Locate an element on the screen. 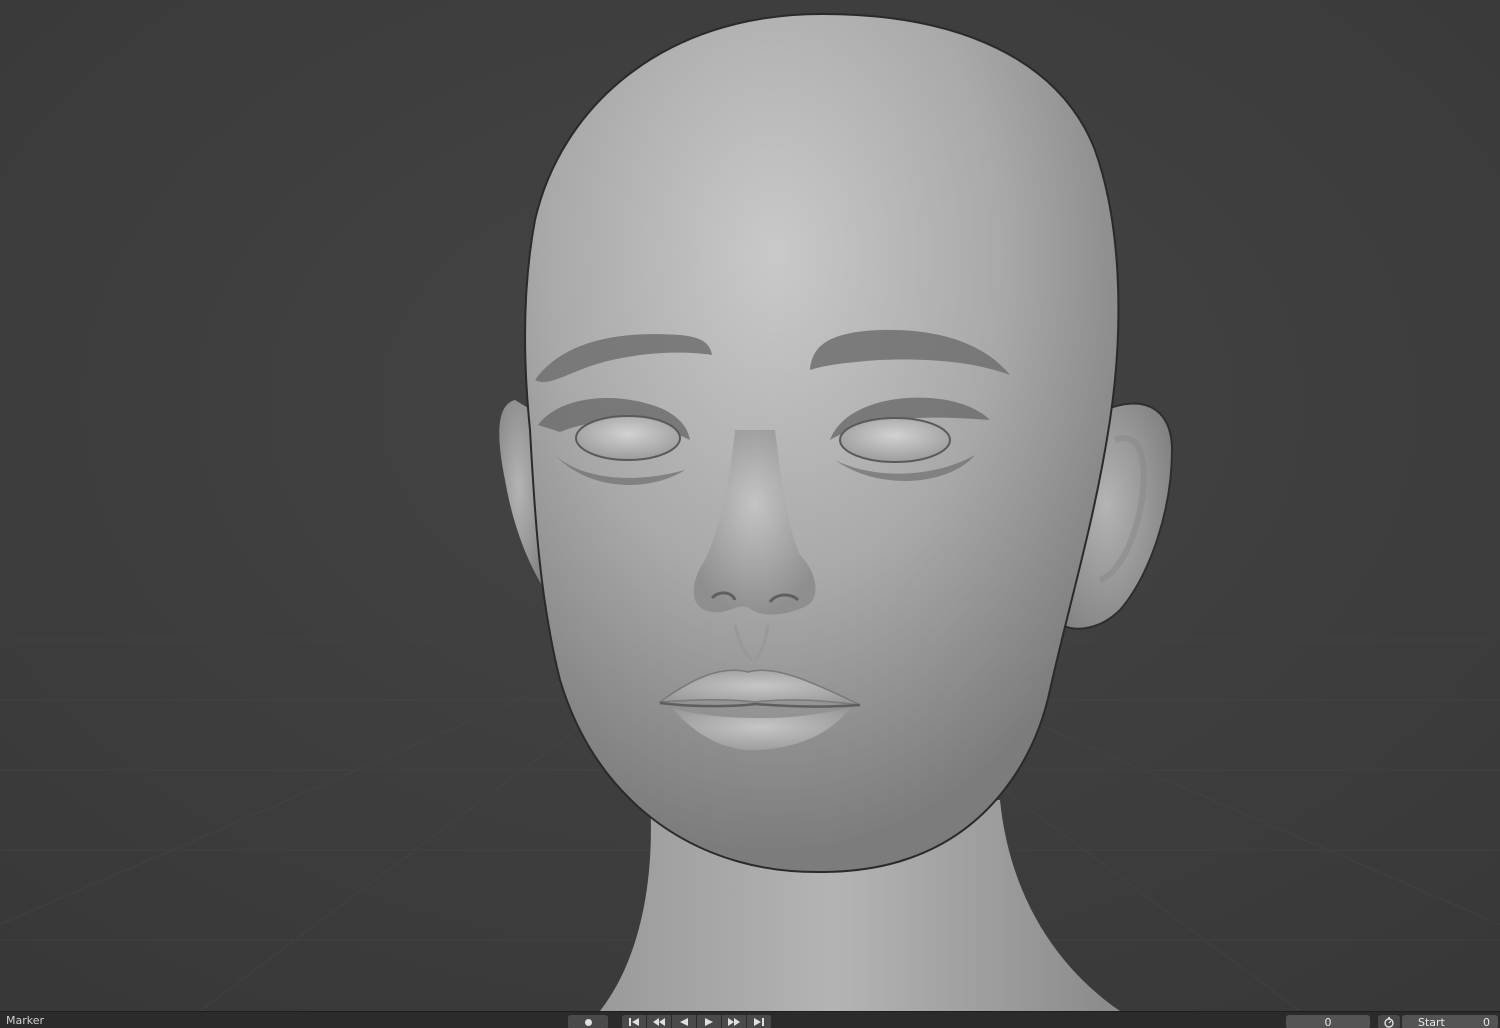  start-frame-value: 0 is located at coordinates (1486, 1022).